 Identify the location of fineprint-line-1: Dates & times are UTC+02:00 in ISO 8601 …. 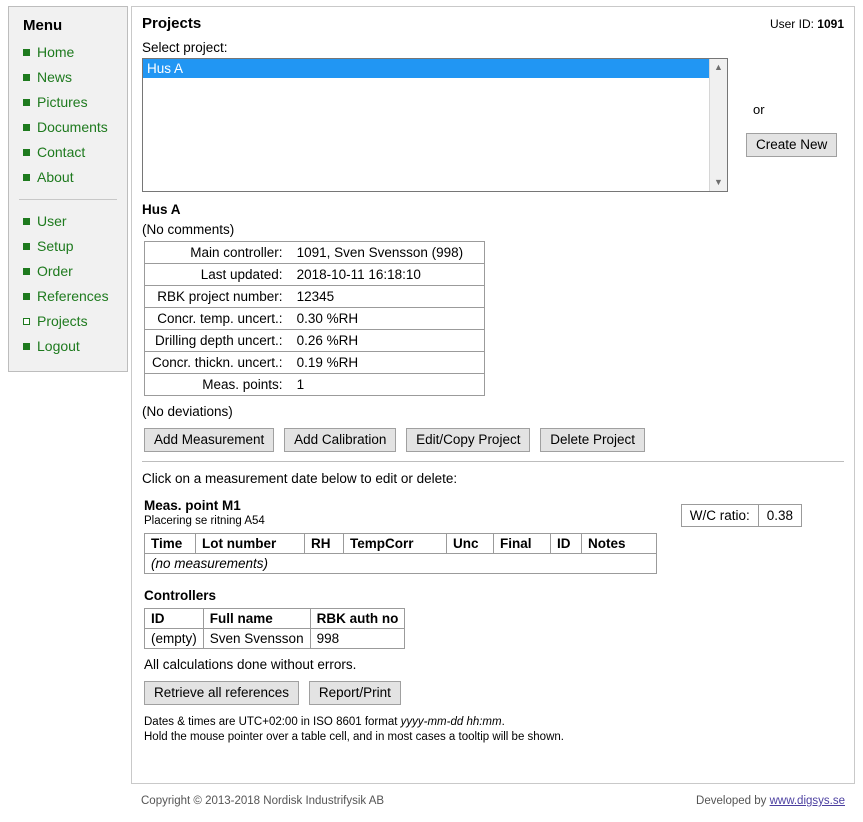
(494, 722).